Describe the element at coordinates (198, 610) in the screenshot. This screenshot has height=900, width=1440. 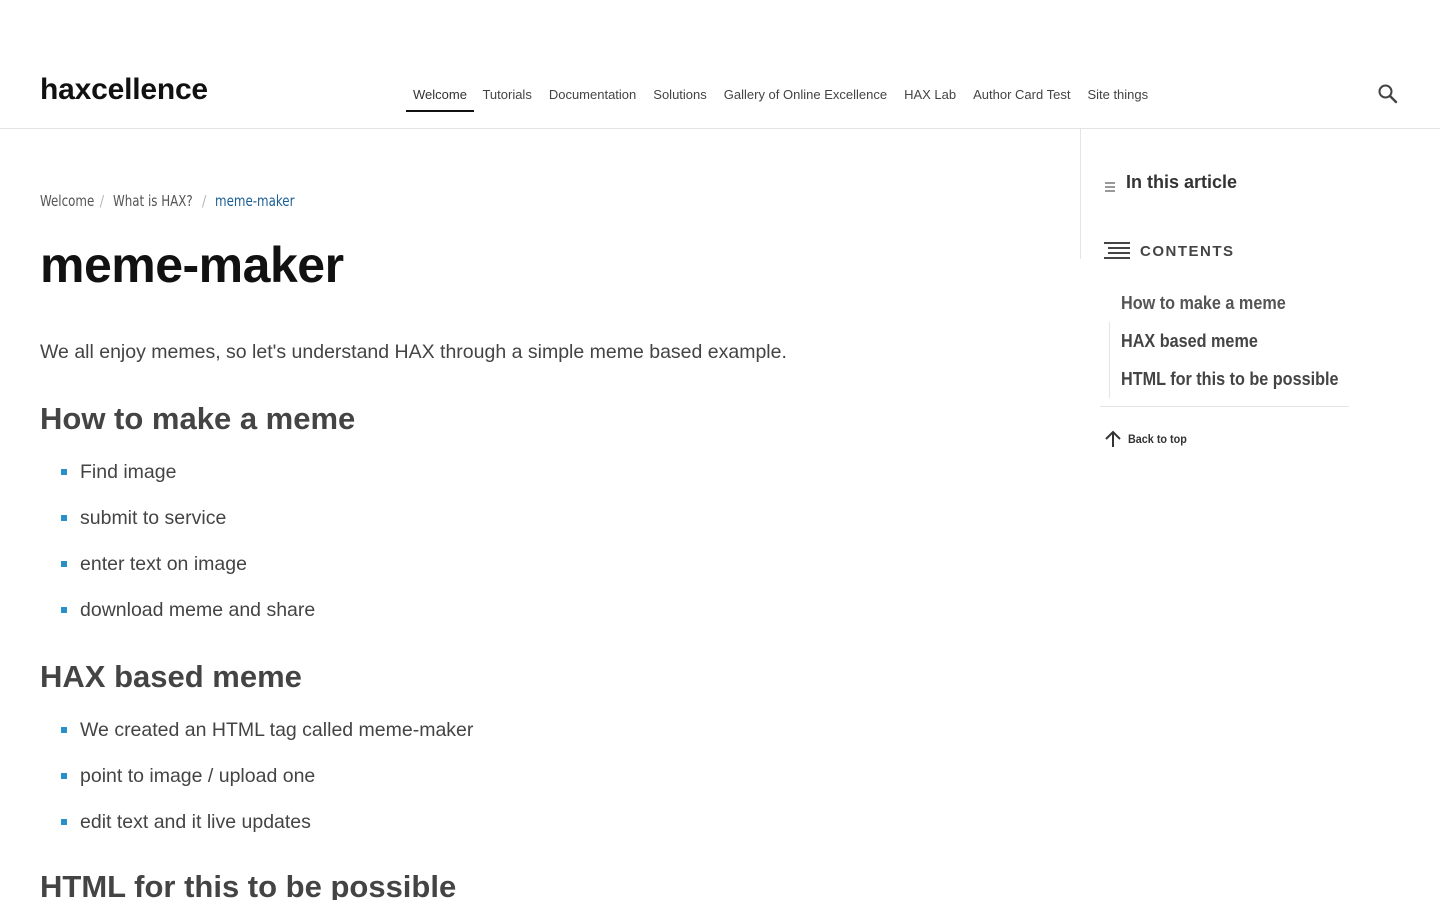
I see `list-item-text: download meme and share` at that location.